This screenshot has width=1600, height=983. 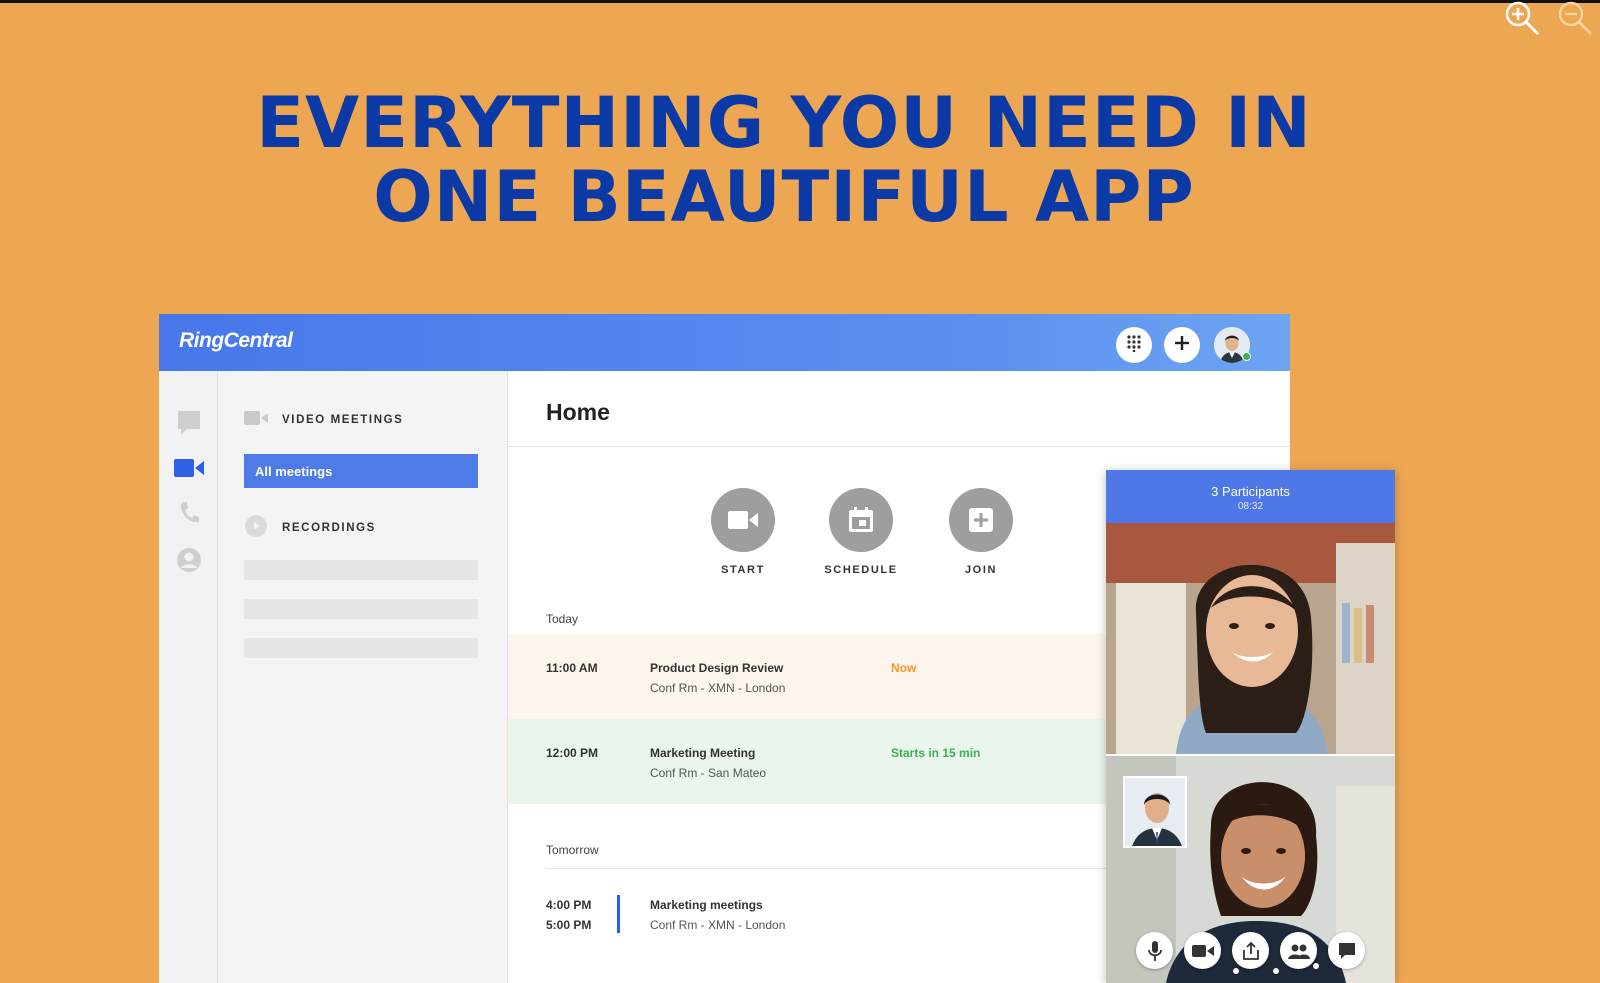 I want to click on plus-icon, so click(x=1182, y=345).